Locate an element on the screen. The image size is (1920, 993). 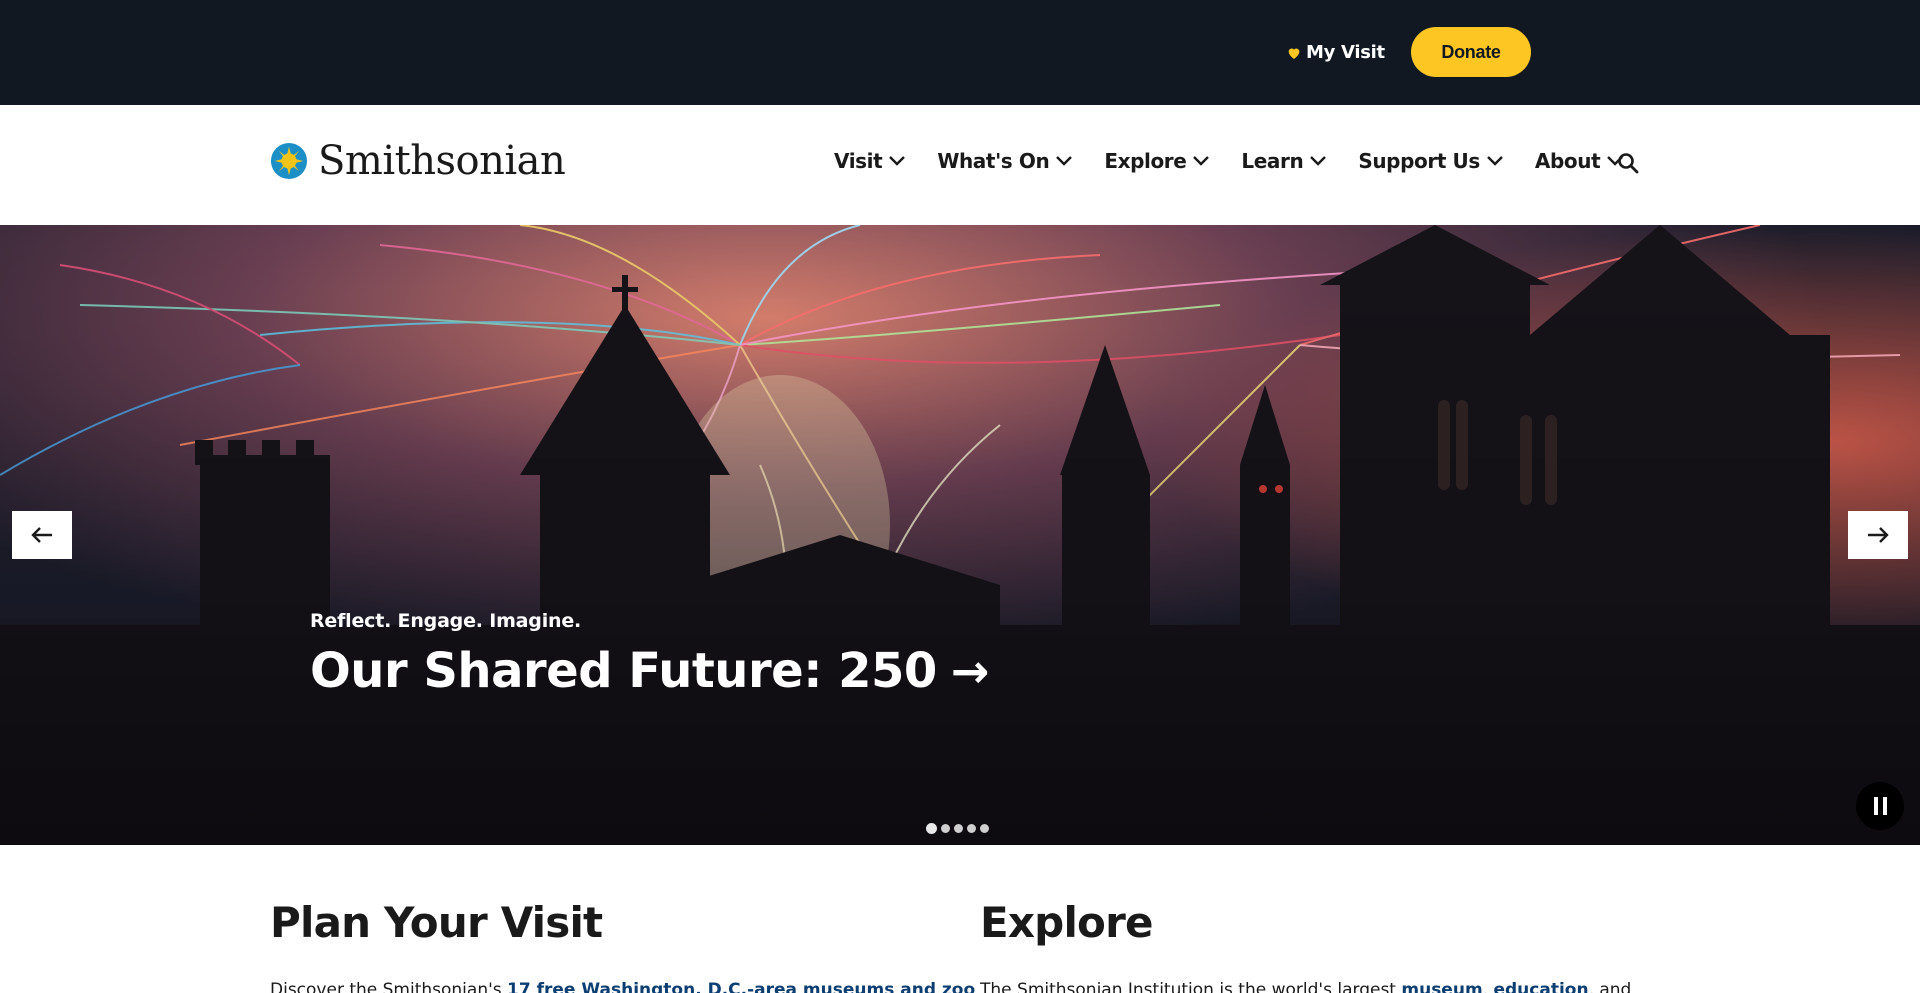
heart-icon is located at coordinates (1294, 53).